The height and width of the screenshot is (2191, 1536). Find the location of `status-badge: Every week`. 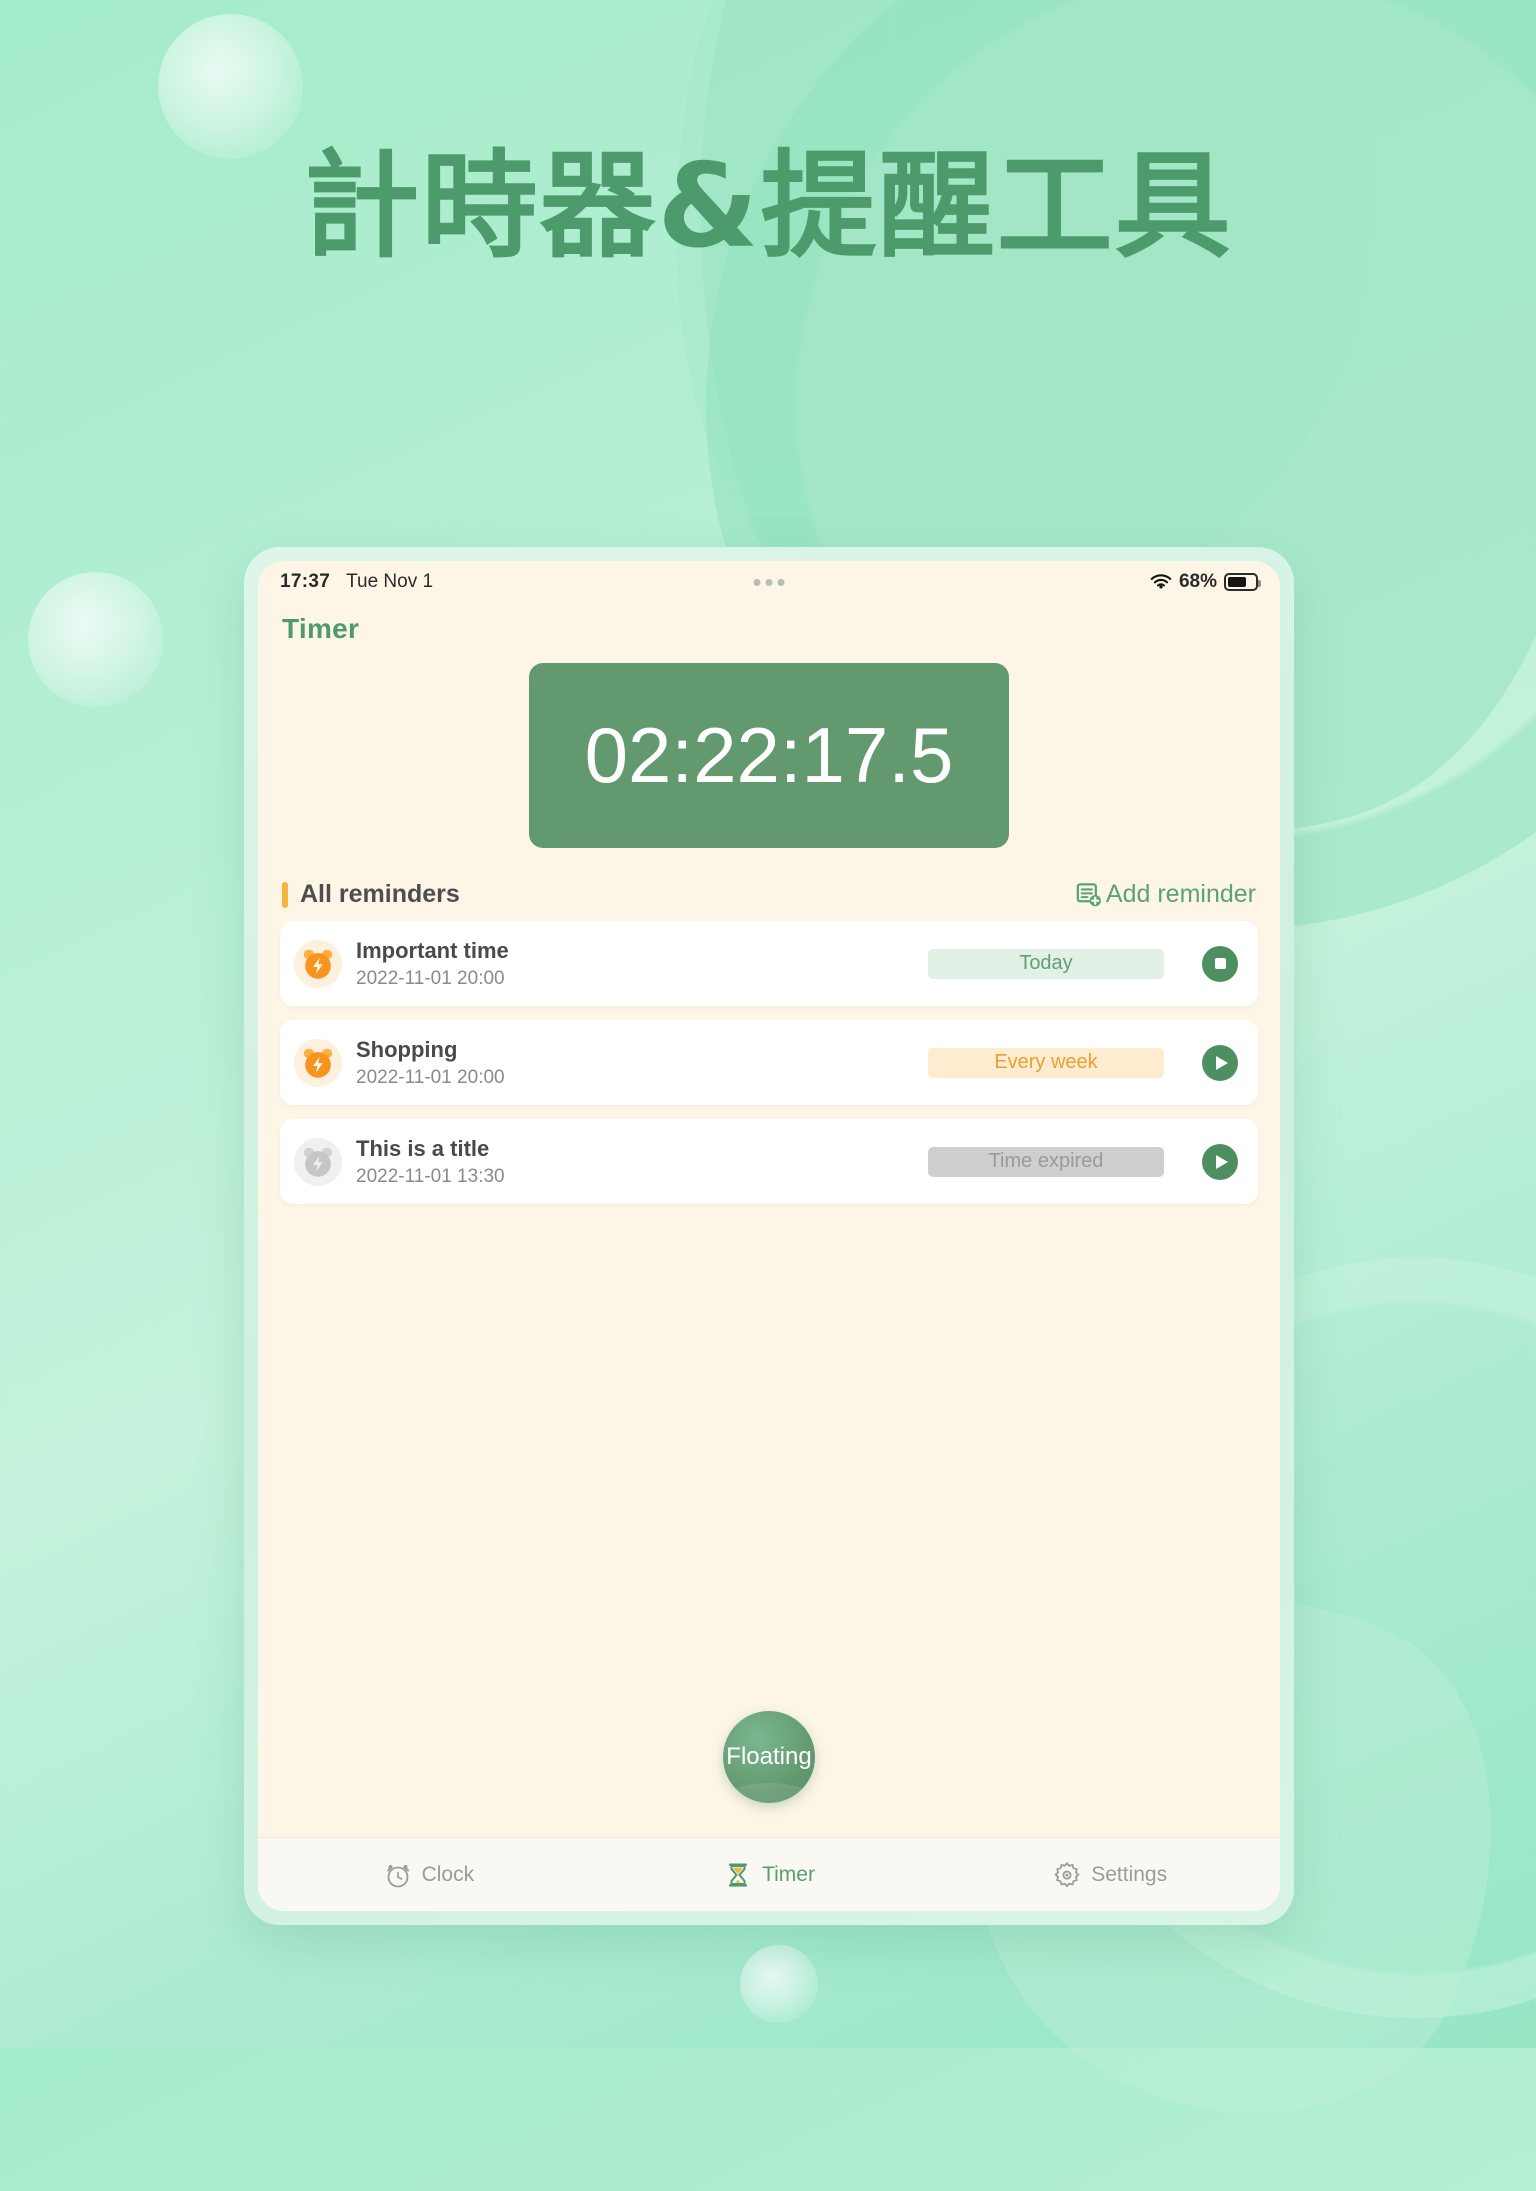

status-badge: Every week is located at coordinates (1046, 1062).